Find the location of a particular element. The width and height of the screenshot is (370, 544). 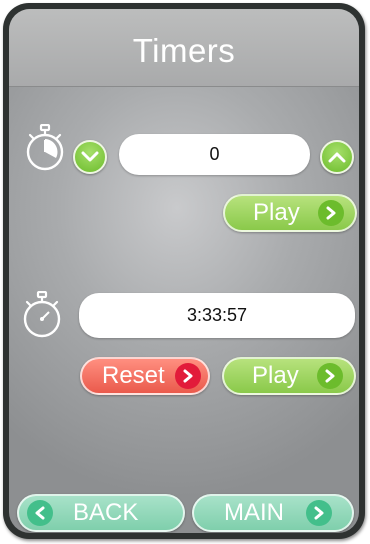

timer-2-display: 3:33:57 is located at coordinates (217, 315).